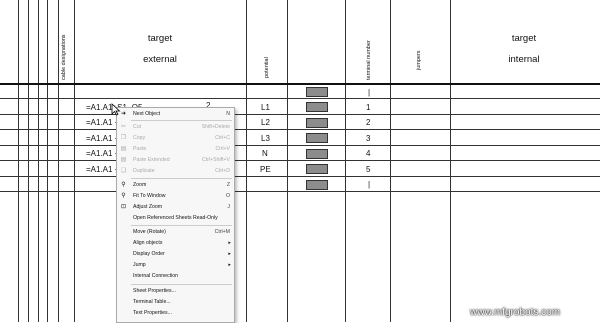  Describe the element at coordinates (175, 196) in the screenshot. I see `menu-item-fit-to-window: ⚲ Fit To Window O` at that location.